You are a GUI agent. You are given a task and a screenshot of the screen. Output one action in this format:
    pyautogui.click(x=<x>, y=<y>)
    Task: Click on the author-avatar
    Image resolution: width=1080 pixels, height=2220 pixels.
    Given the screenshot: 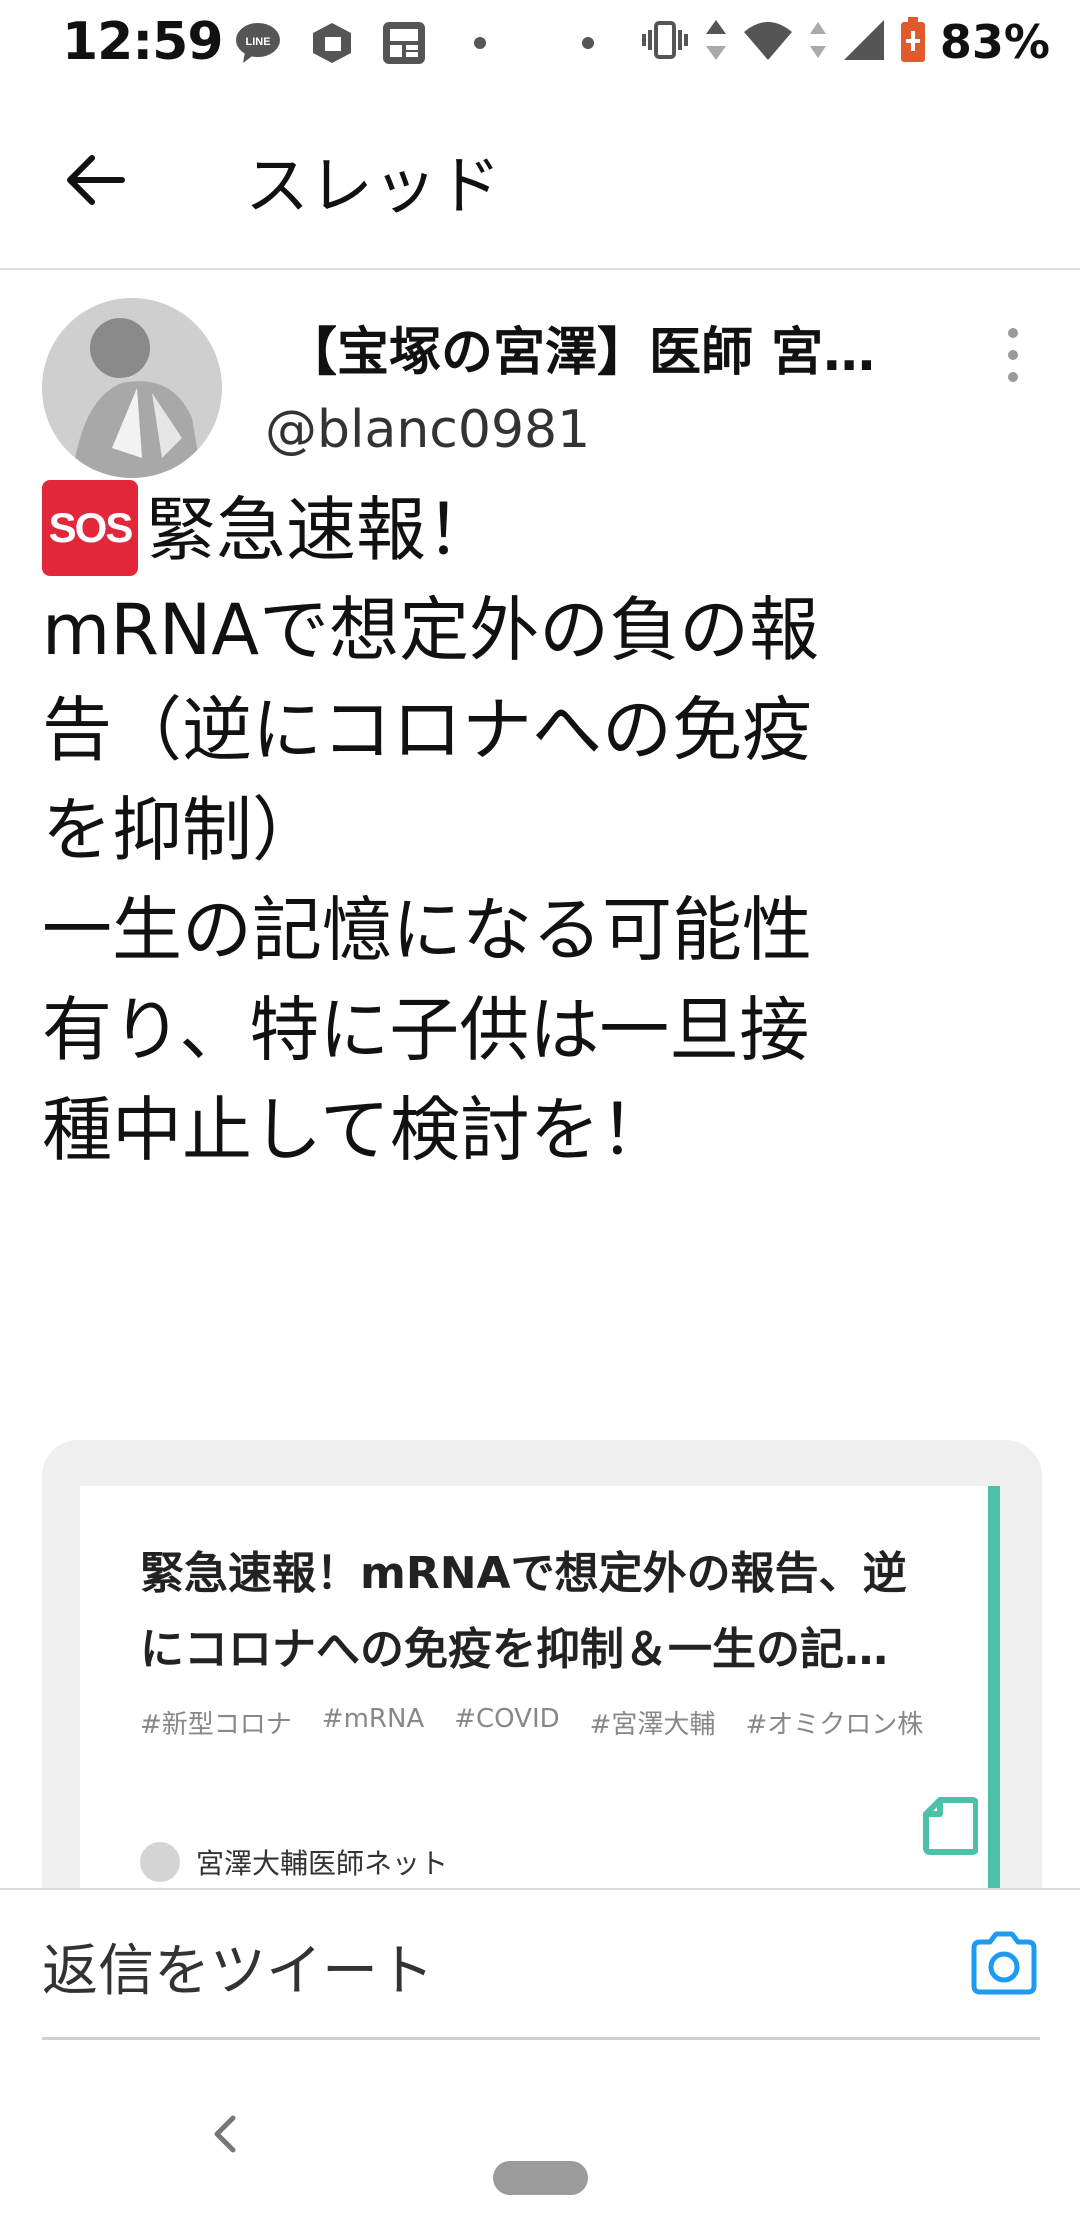 What is the action you would take?
    pyautogui.click(x=132, y=388)
    